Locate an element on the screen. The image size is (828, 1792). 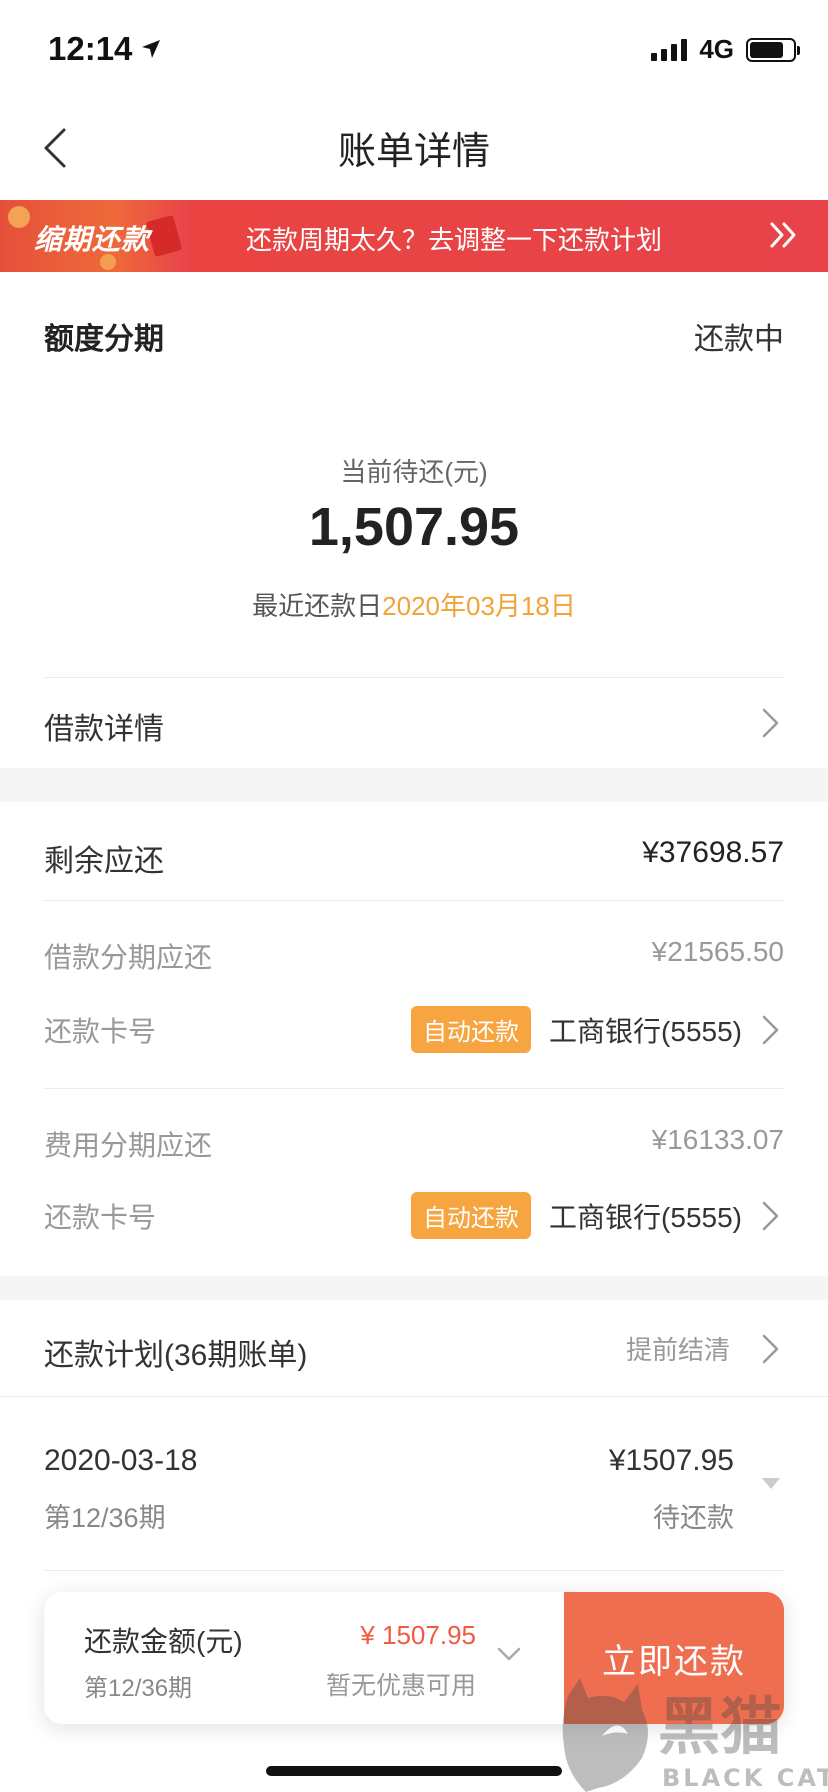
adjust-plan-banner: 缩期还款 还款周期太久？去调整一下还款计划 is located at coordinates (414, 236).